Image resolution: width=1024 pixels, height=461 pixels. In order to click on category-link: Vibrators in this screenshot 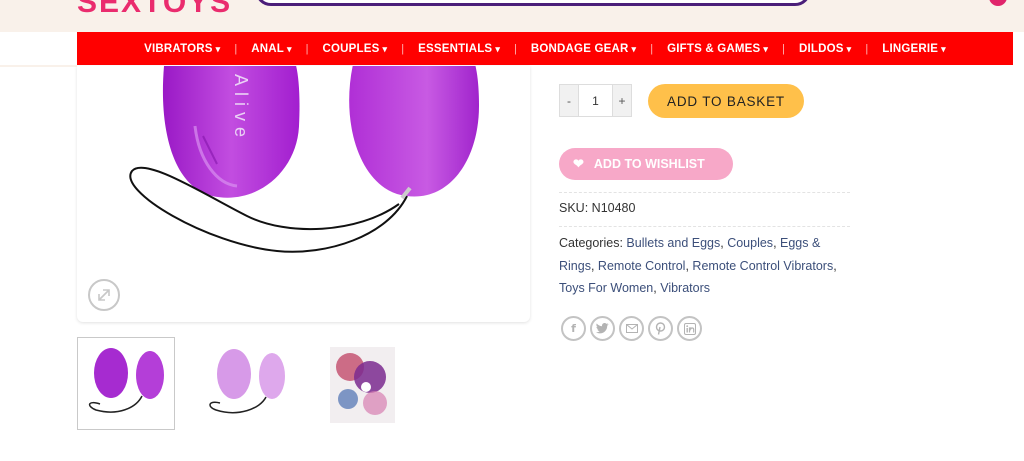, I will do `click(685, 288)`.